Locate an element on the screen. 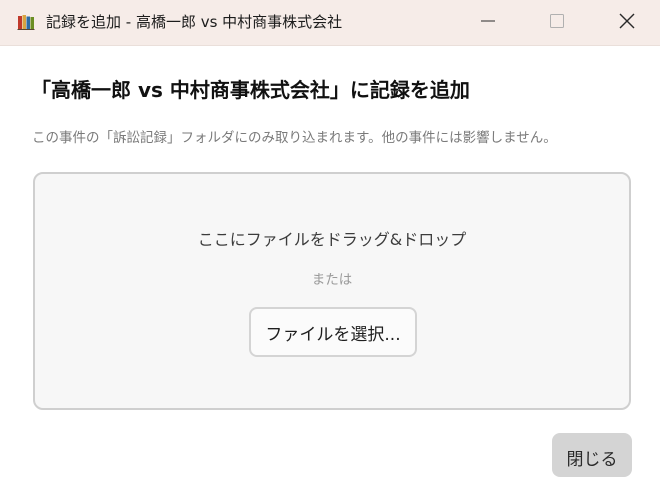 The image size is (660, 477). dialog-heading: 「高橋一郎 vs 中村商事株式会社」に記録を追加 is located at coordinates (250, 90).